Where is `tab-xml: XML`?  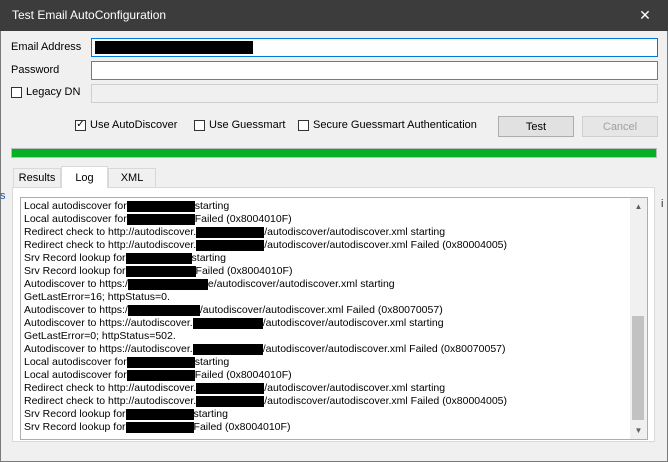
tab-xml: XML is located at coordinates (132, 177).